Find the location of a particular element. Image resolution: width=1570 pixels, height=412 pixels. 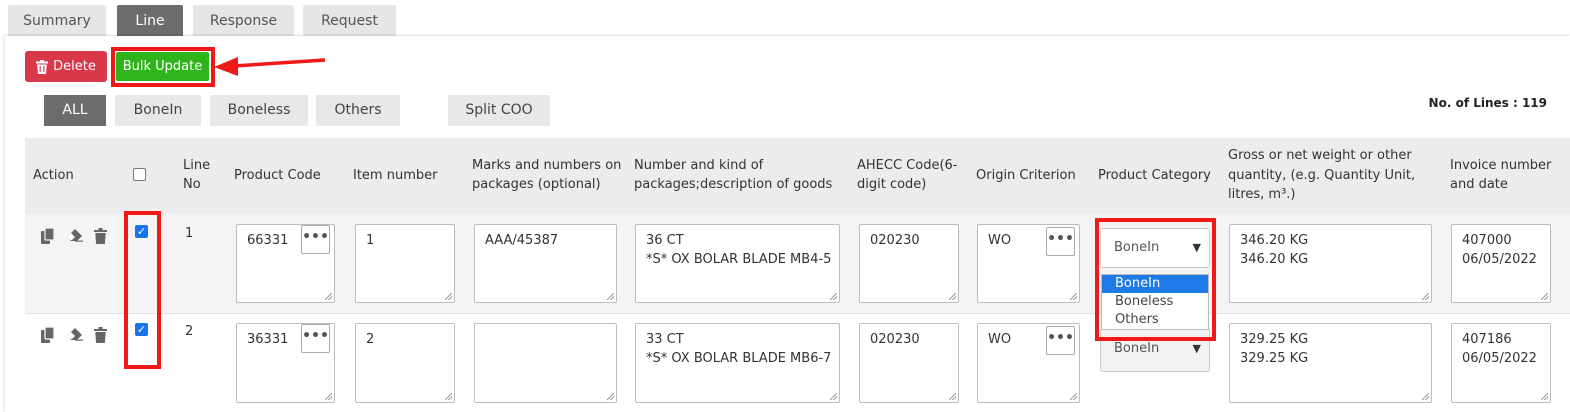

dropdown-option-boneless: Boneless is located at coordinates (1155, 302).